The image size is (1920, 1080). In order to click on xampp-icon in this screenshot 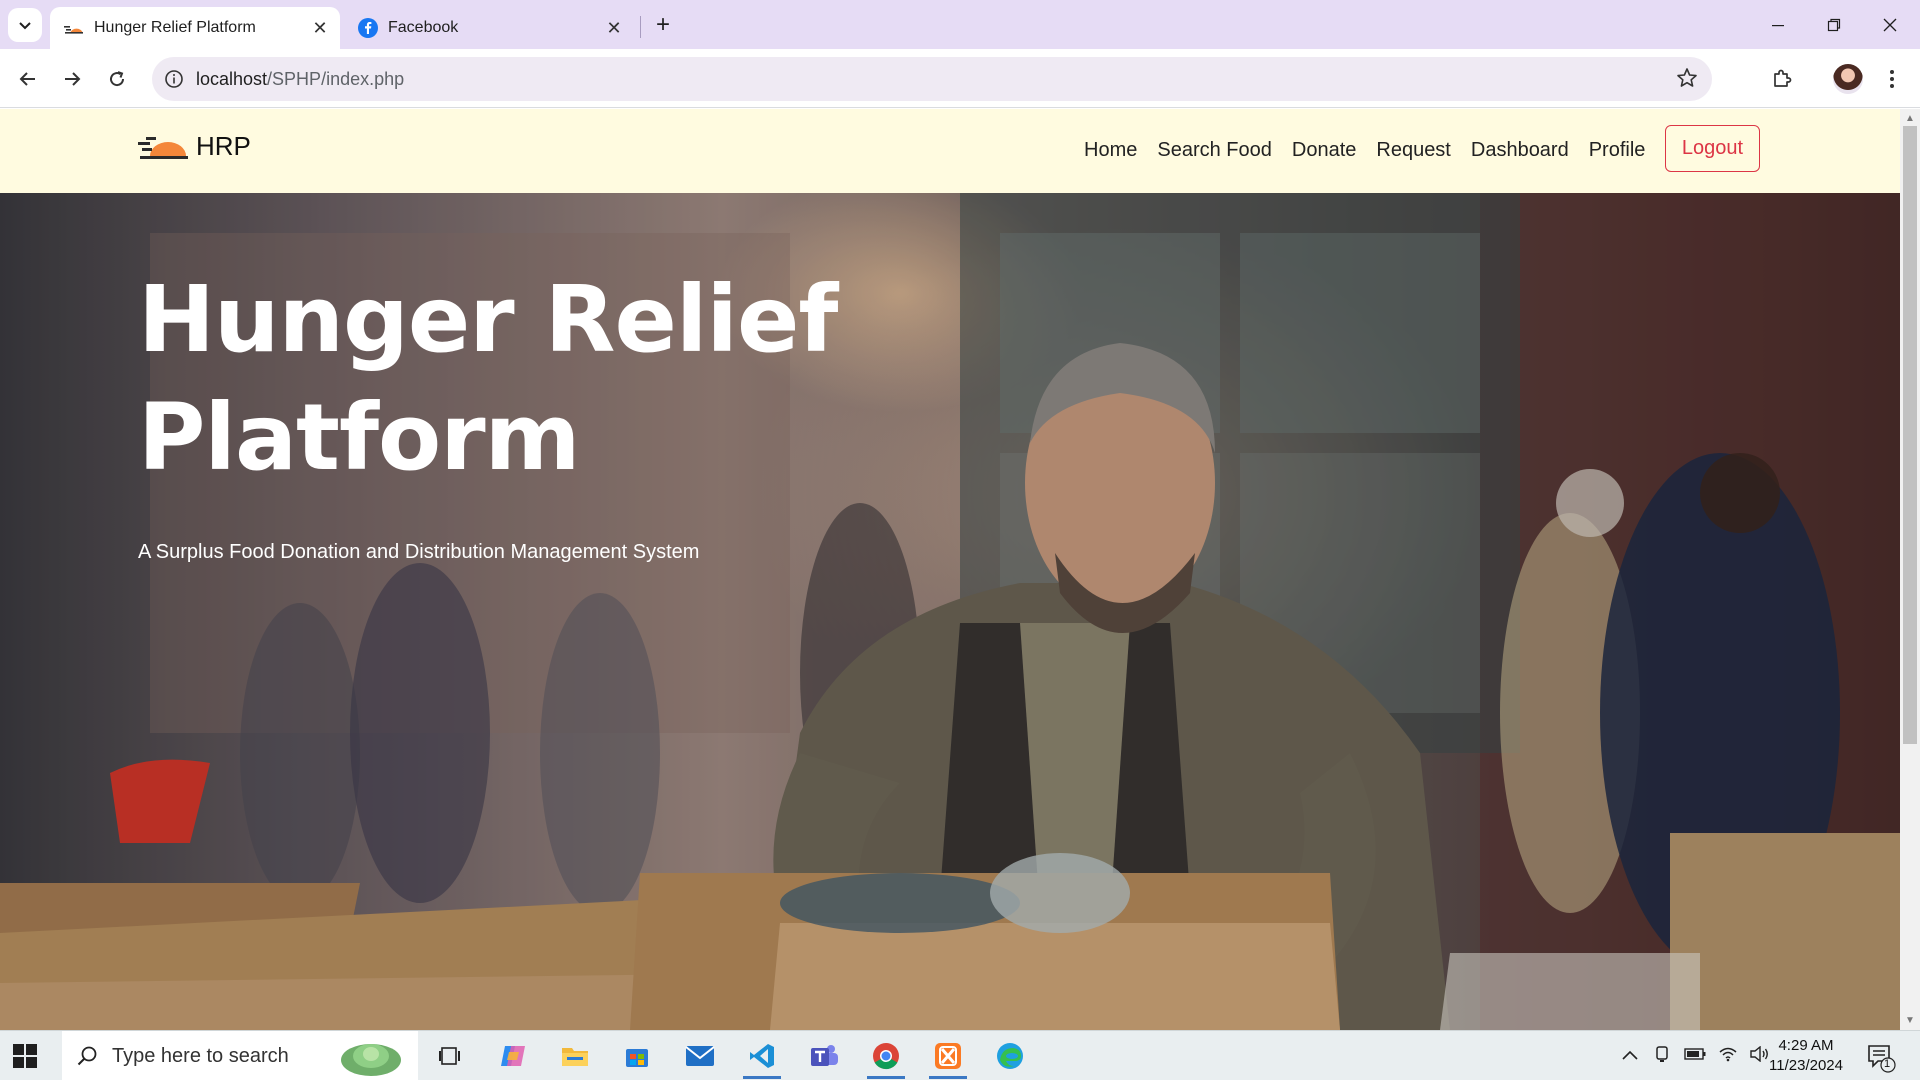, I will do `click(948, 1056)`.